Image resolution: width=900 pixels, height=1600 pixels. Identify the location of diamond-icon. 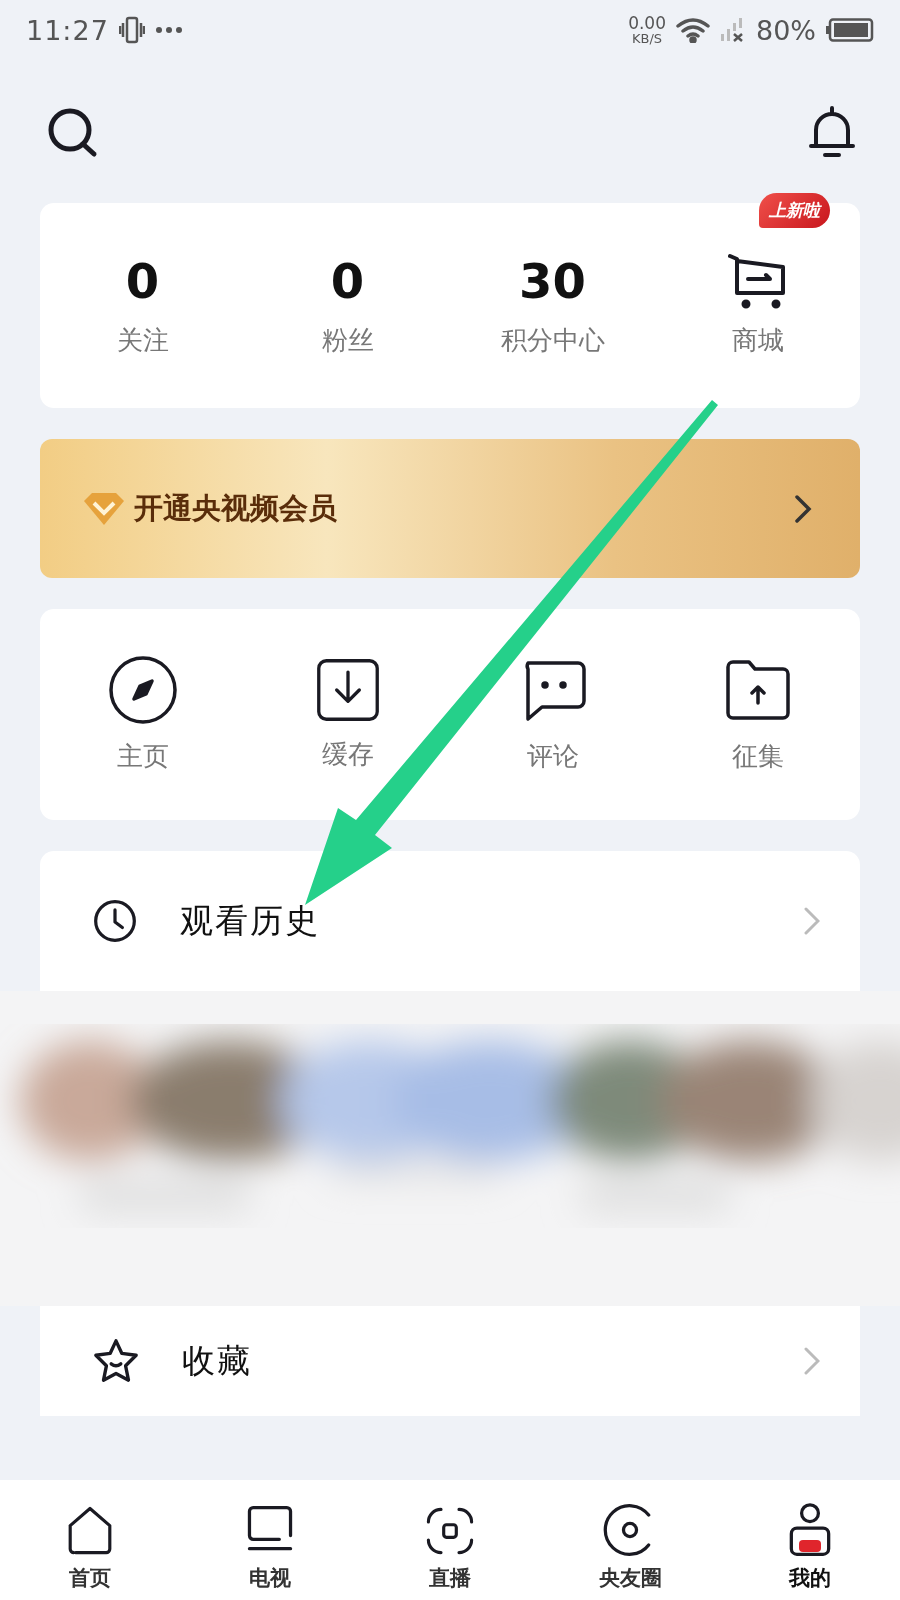
(104, 508).